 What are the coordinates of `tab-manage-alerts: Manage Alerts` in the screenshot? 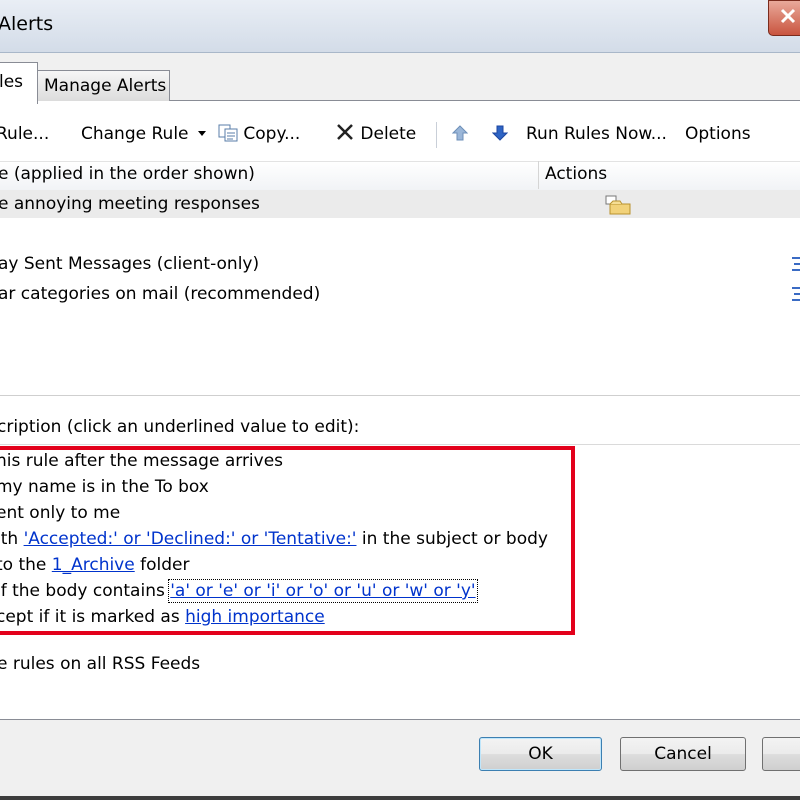 It's located at (103, 85).